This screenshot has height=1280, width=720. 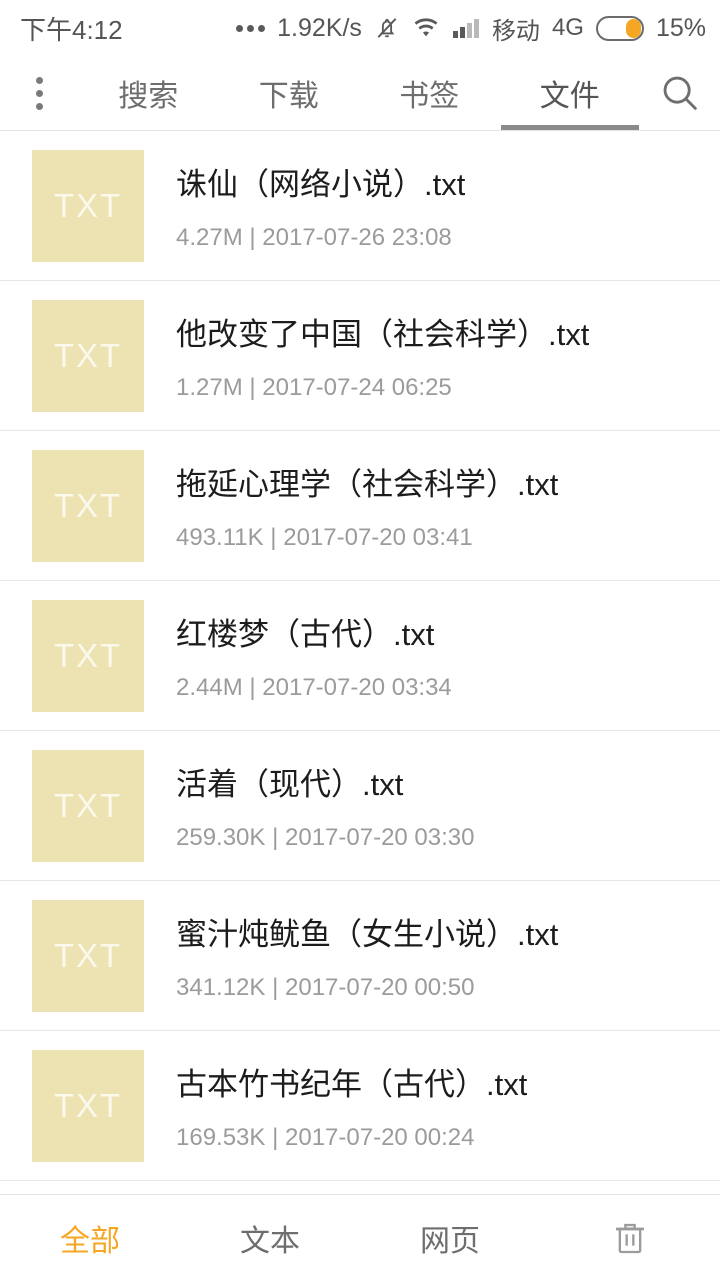 What do you see at coordinates (569, 96) in the screenshot?
I see `tab-files-label: 文件` at bounding box center [569, 96].